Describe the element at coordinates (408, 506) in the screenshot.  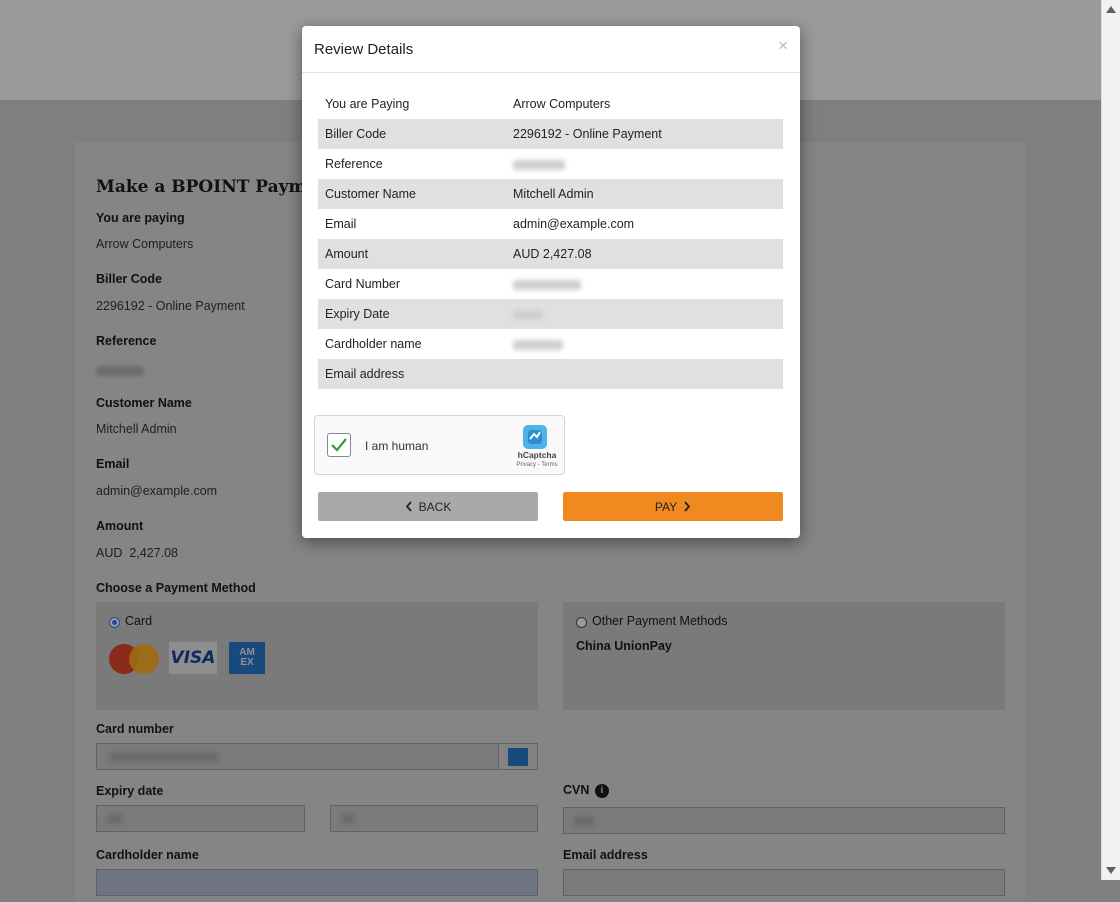
I see `chevron-left-icon` at that location.